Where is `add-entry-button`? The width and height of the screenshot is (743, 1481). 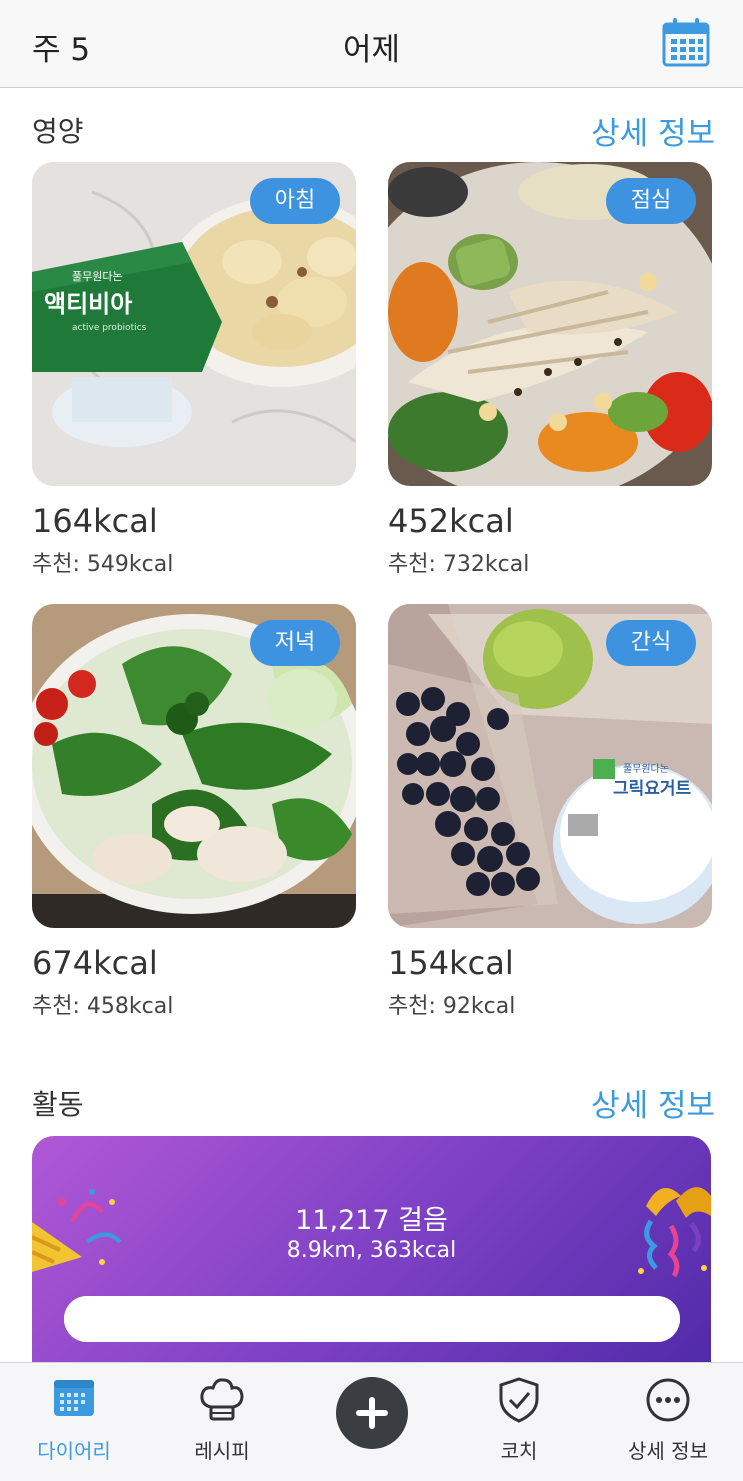 add-entry-button is located at coordinates (372, 1413).